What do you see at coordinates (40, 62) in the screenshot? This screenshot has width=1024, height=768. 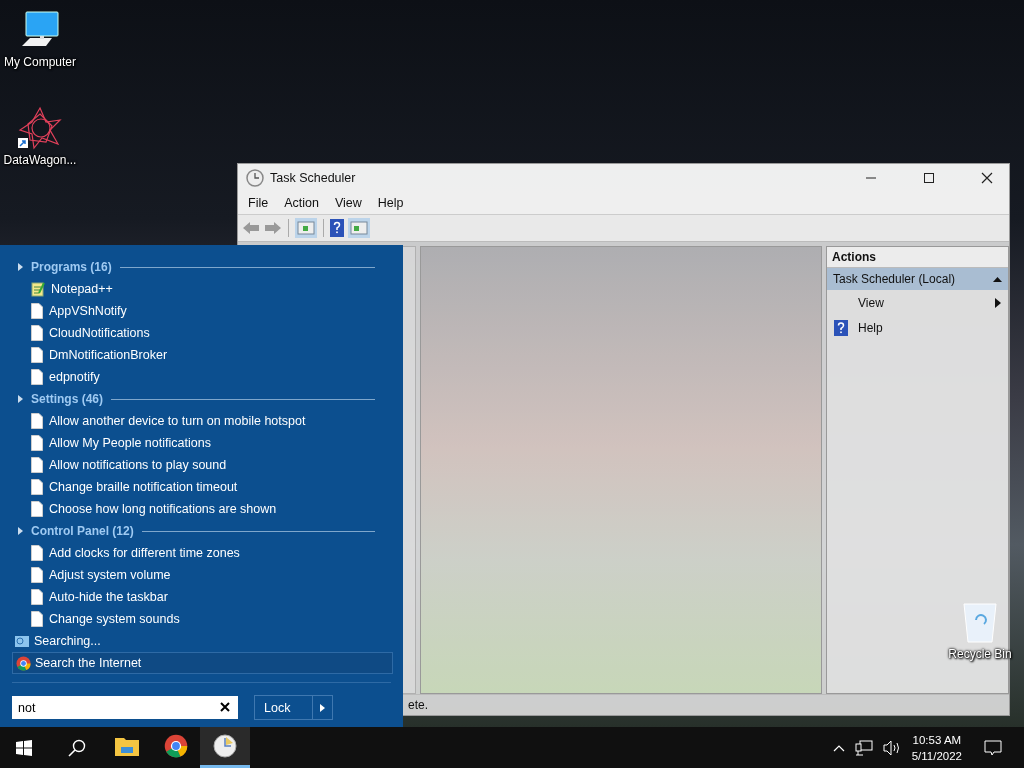 I see `desktop-icon-label: My Computer` at bounding box center [40, 62].